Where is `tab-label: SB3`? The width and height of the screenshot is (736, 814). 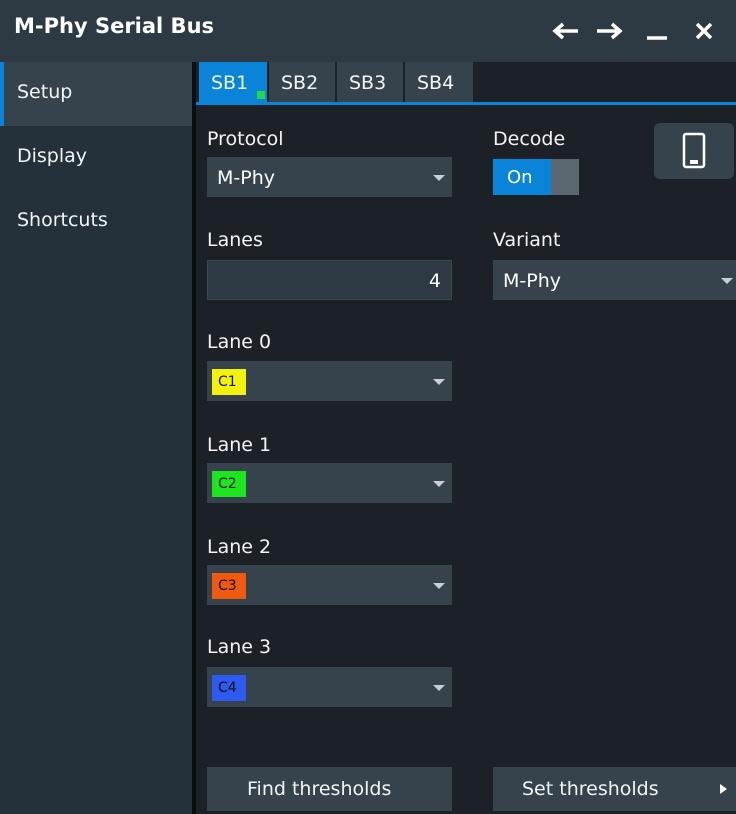
tab-label: SB3 is located at coordinates (368, 83).